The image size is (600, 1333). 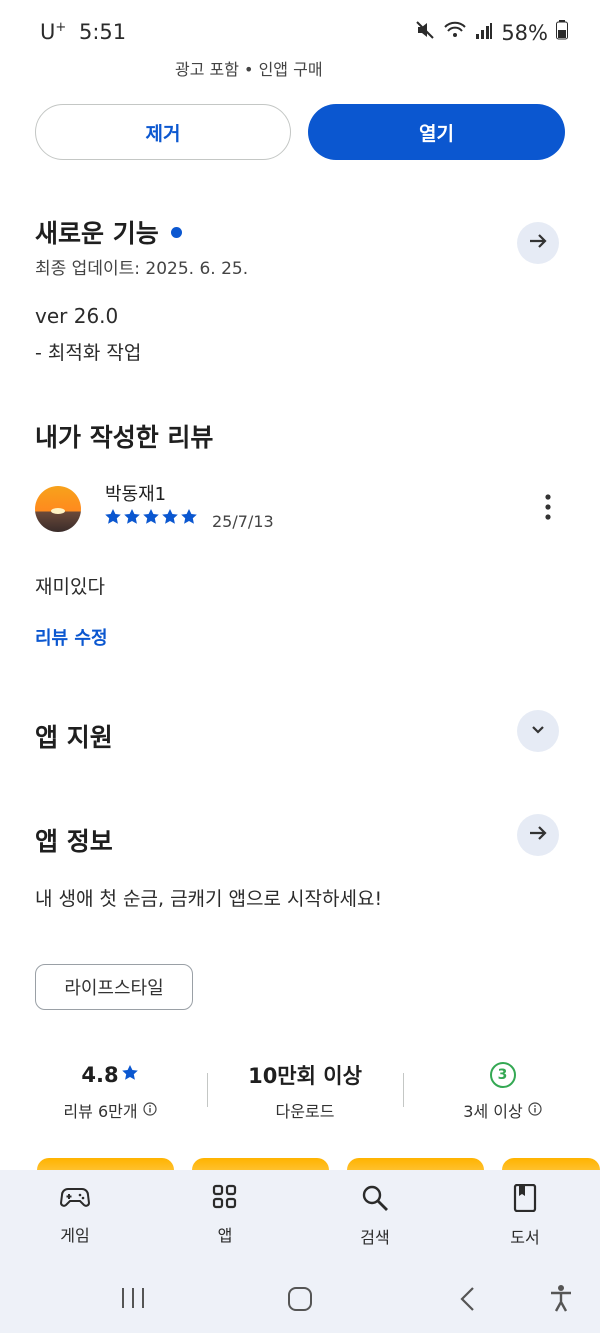 I want to click on recent-apps-button, so click(x=133, y=1300).